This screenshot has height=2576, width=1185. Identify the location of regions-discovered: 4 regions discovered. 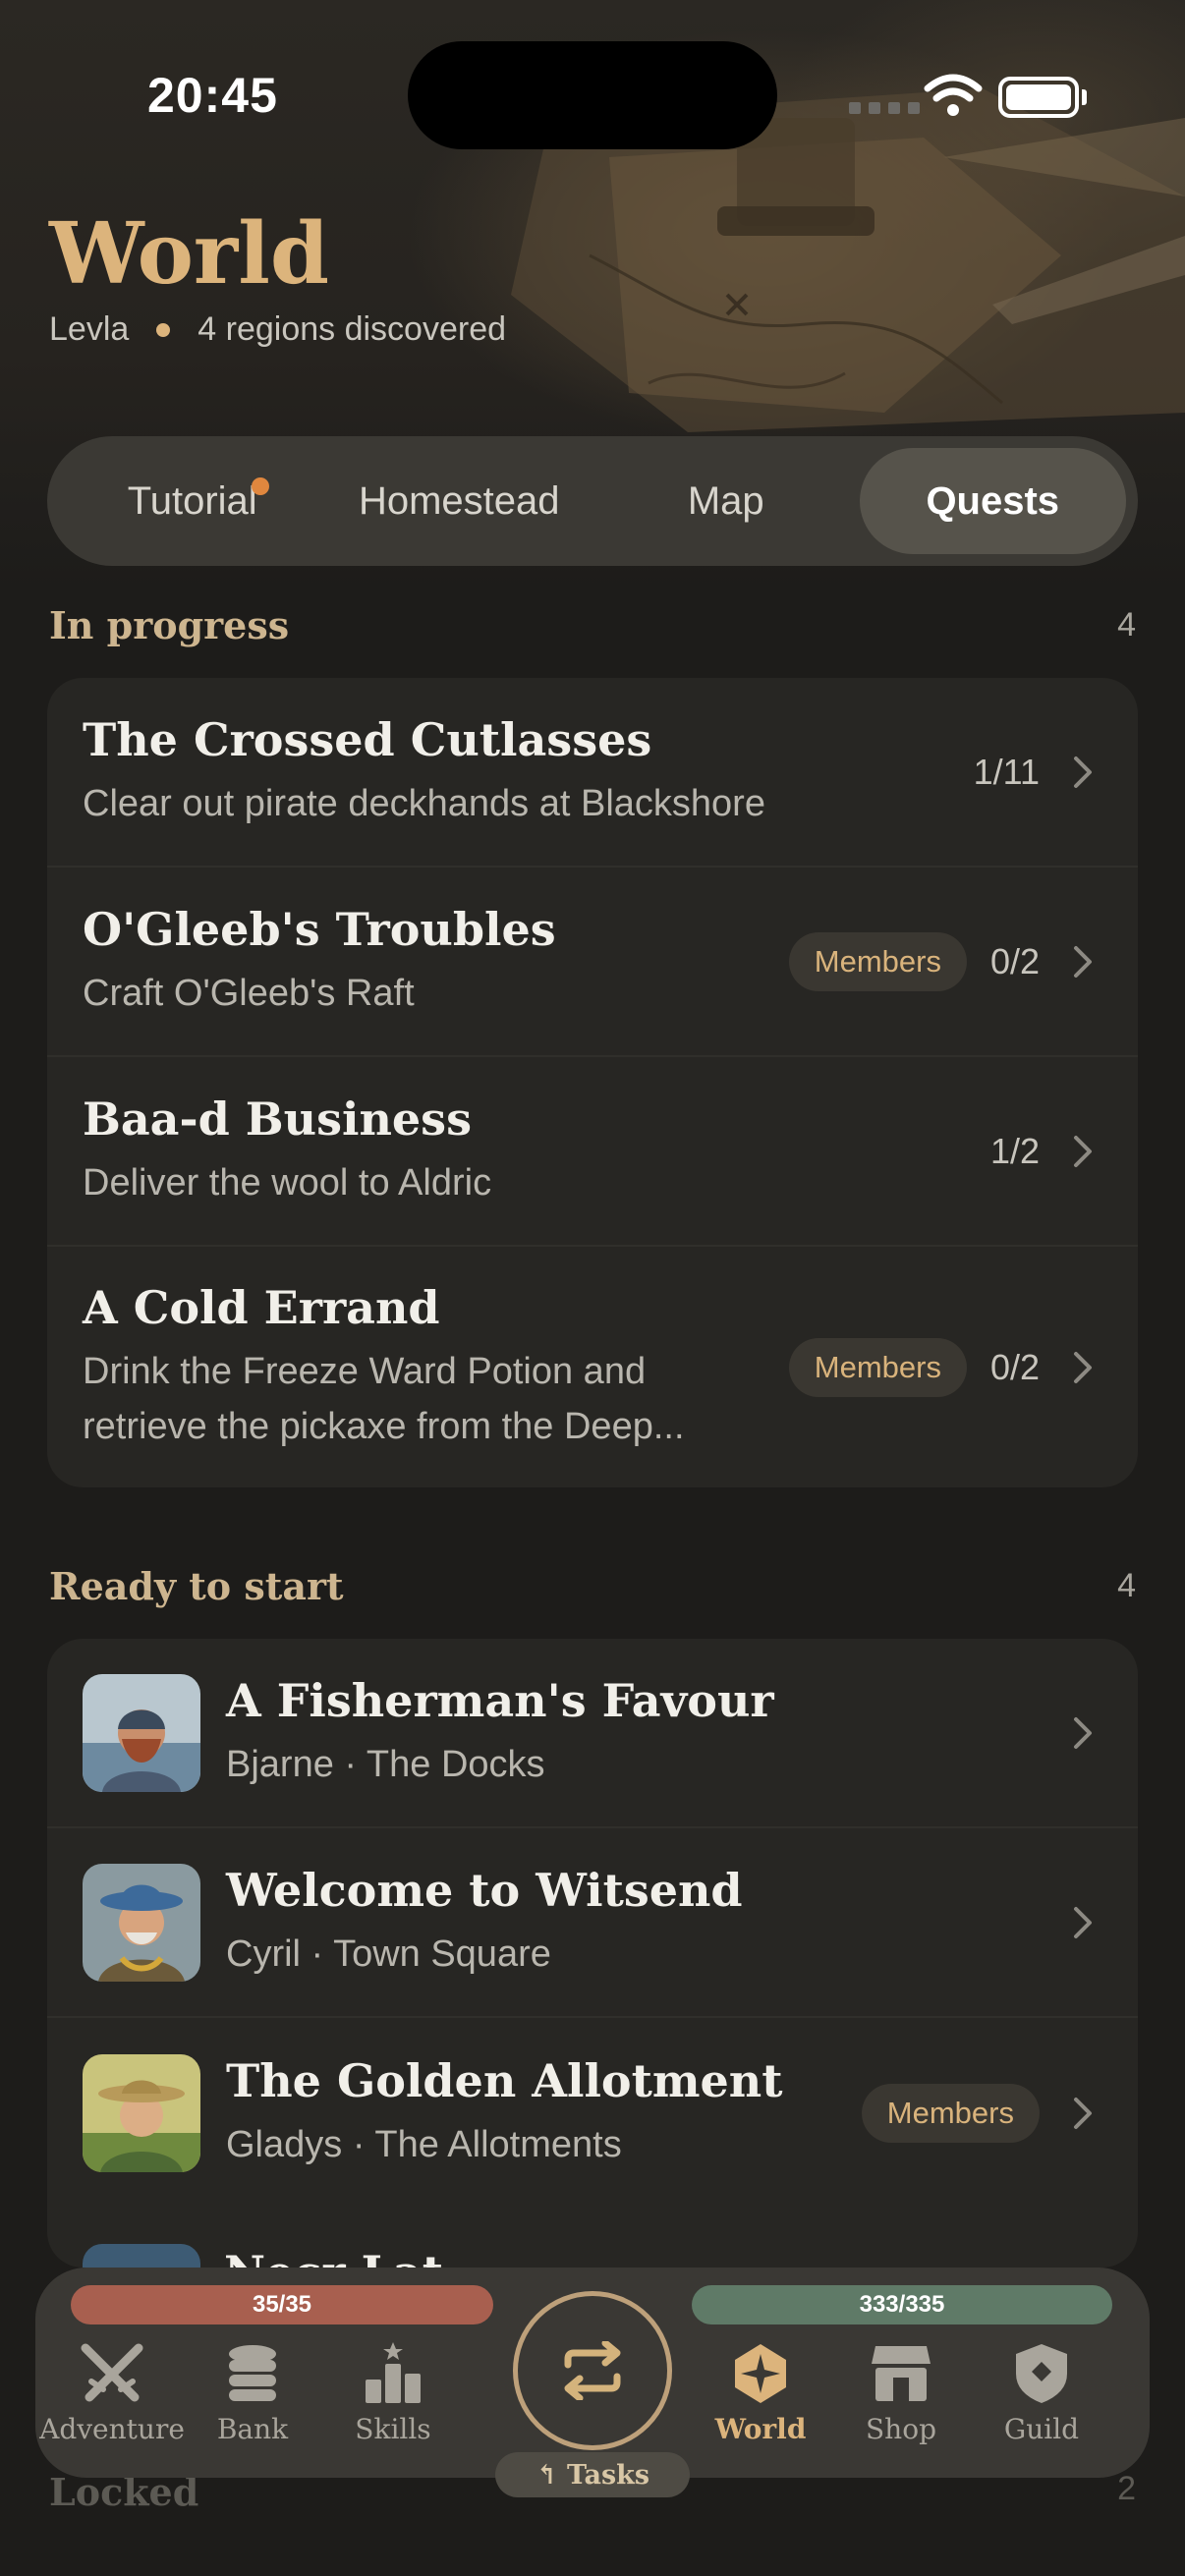
(352, 329).